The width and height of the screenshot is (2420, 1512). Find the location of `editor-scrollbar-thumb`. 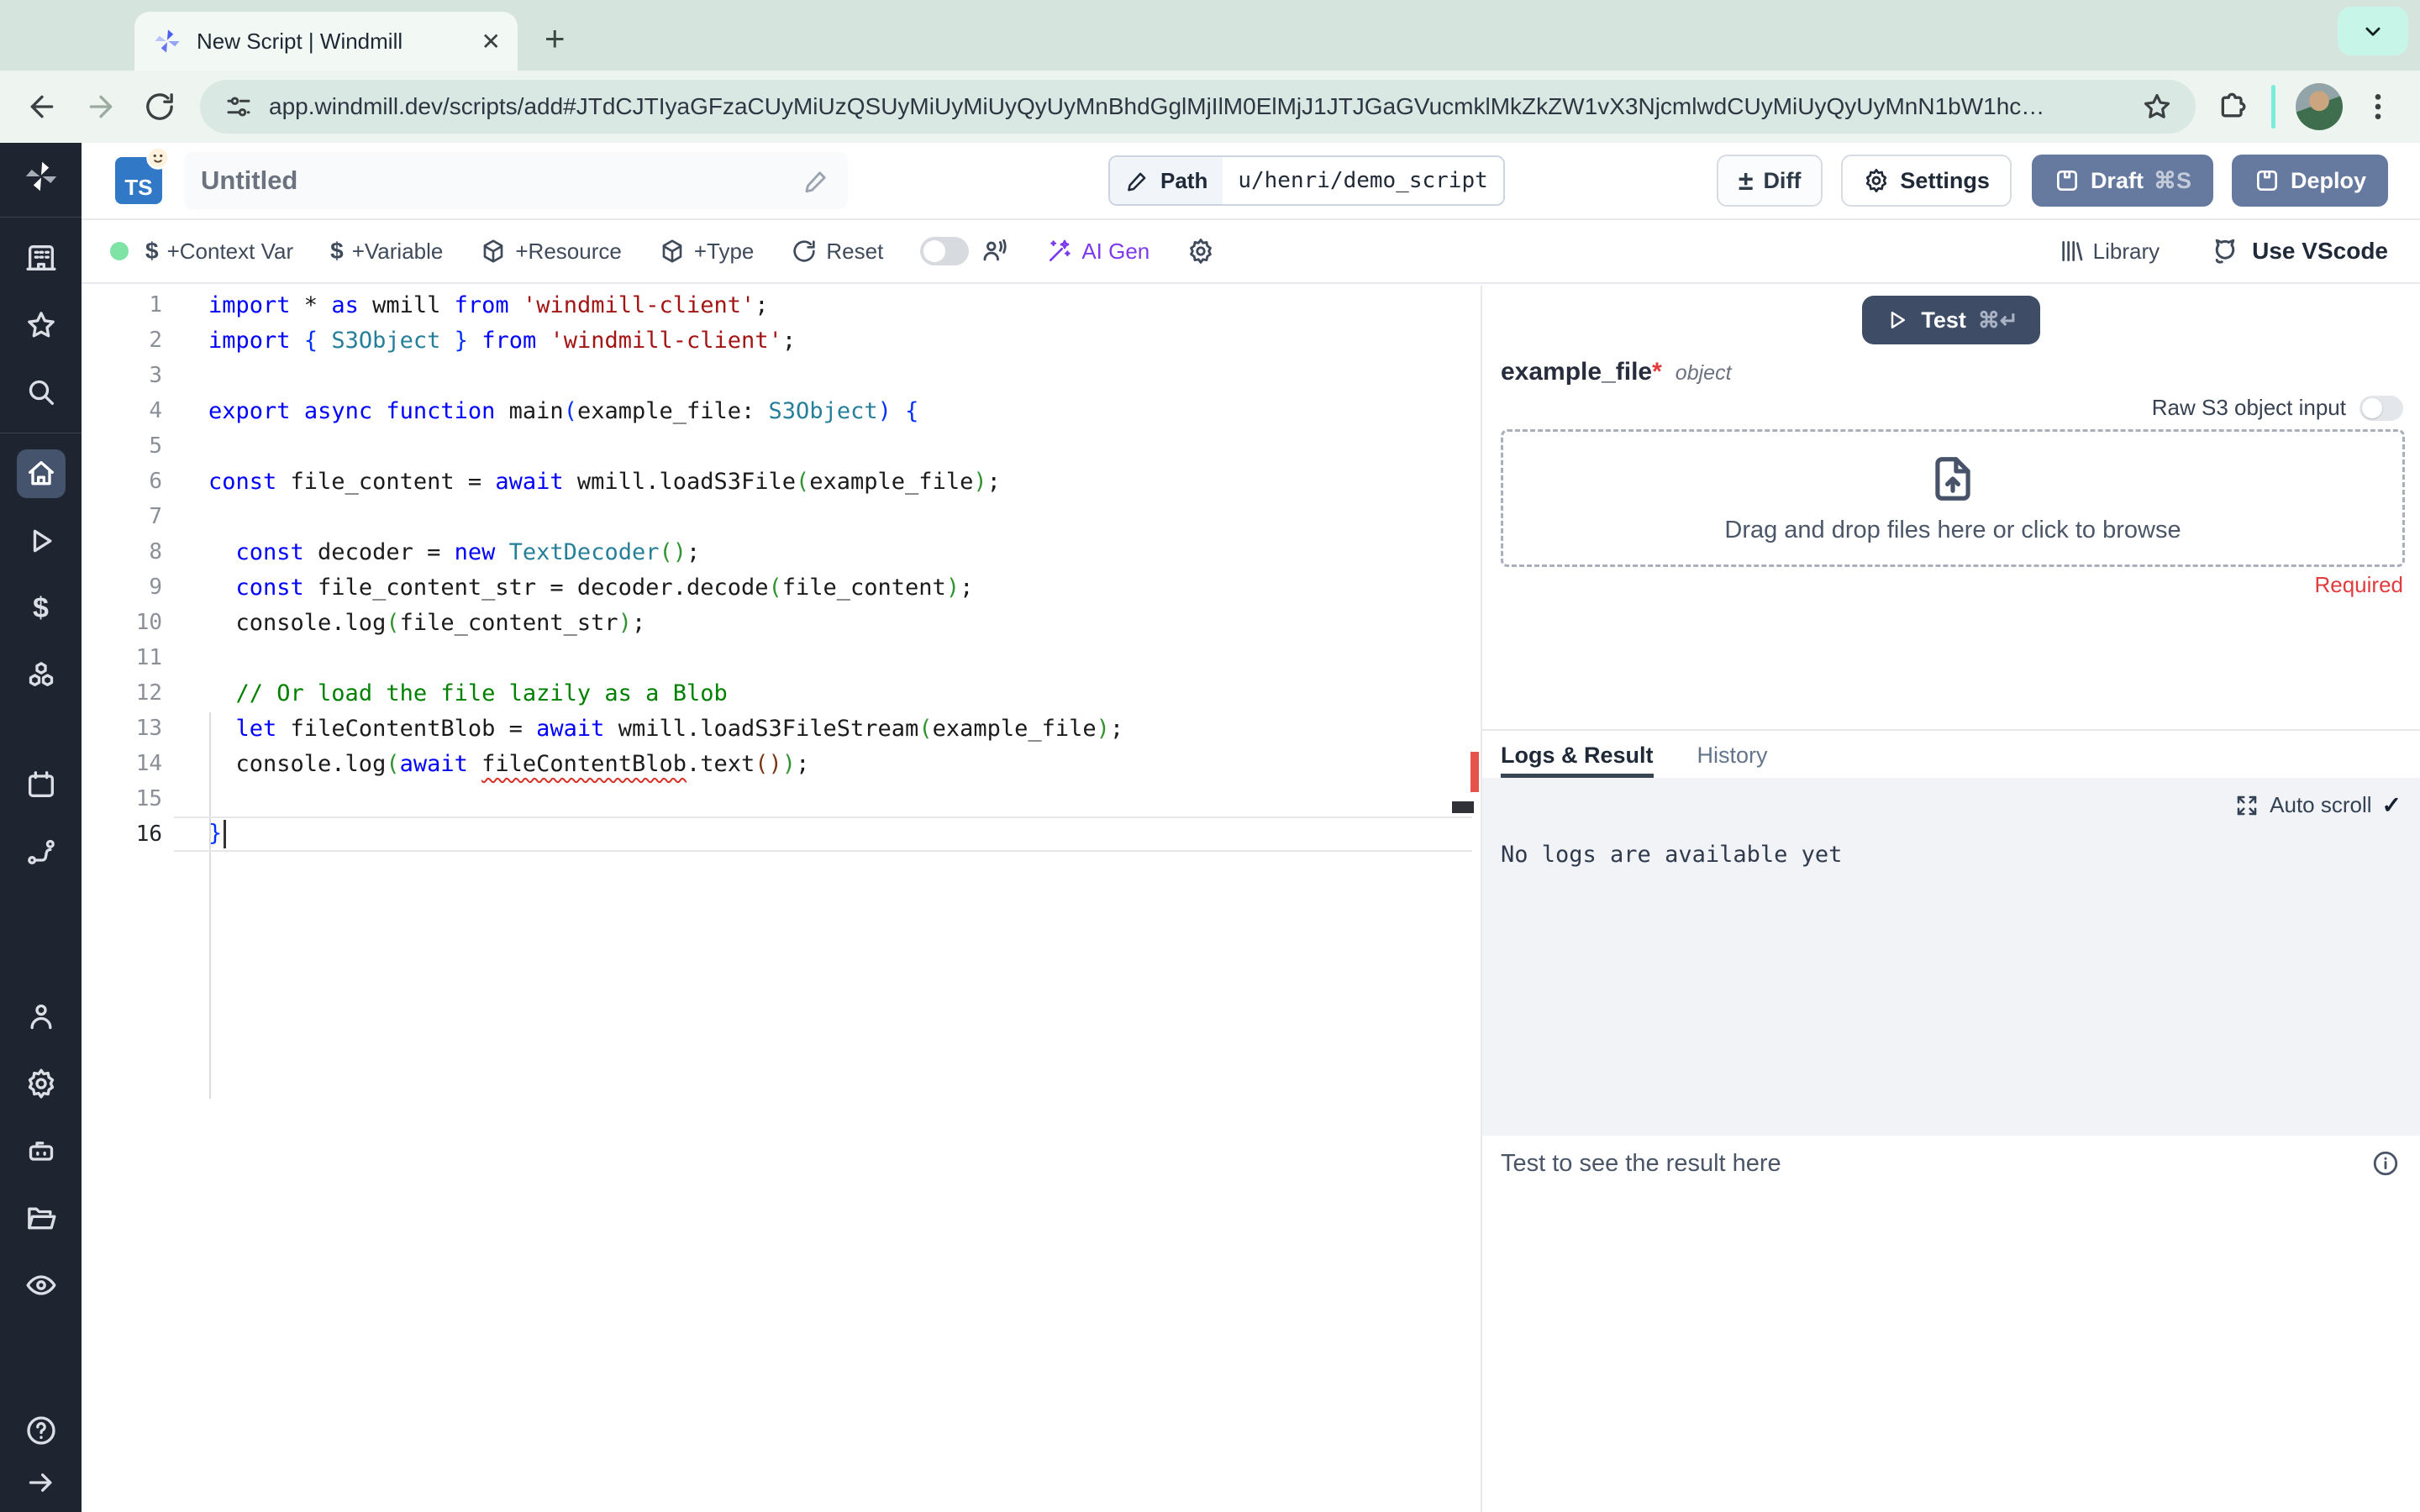

editor-scrollbar-thumb is located at coordinates (1463, 807).